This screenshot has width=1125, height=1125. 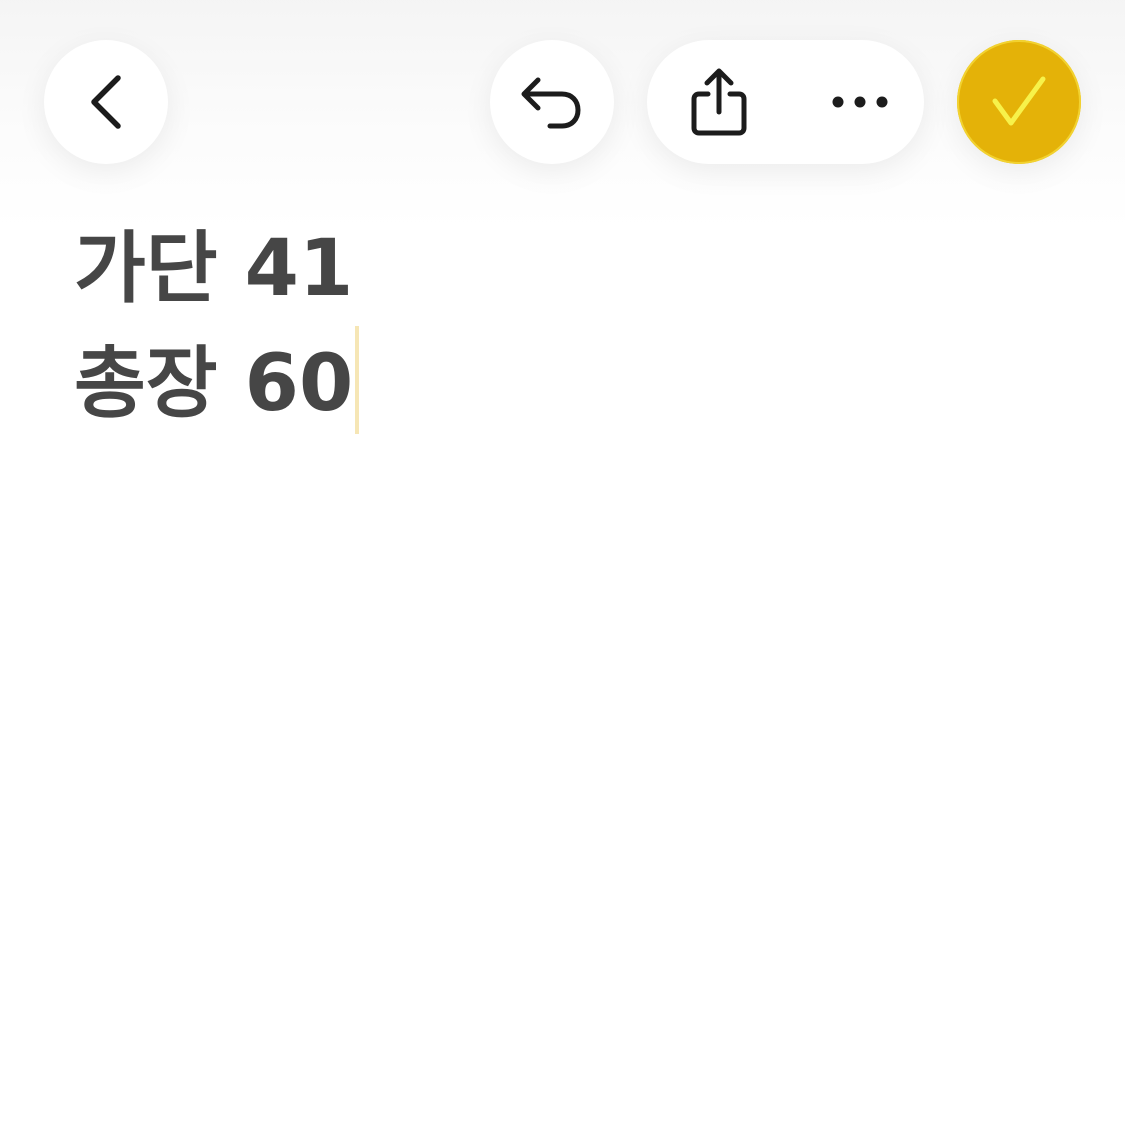 I want to click on note-line-1: 가단 41, so click(x=214, y=269).